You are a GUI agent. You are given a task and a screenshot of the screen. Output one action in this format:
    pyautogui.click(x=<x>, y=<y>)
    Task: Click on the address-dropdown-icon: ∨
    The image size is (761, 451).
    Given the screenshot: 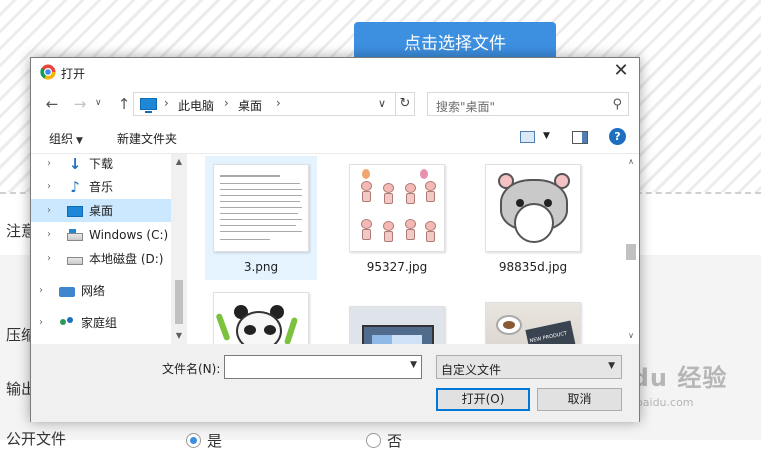 What is the action you would take?
    pyautogui.click(x=382, y=103)
    